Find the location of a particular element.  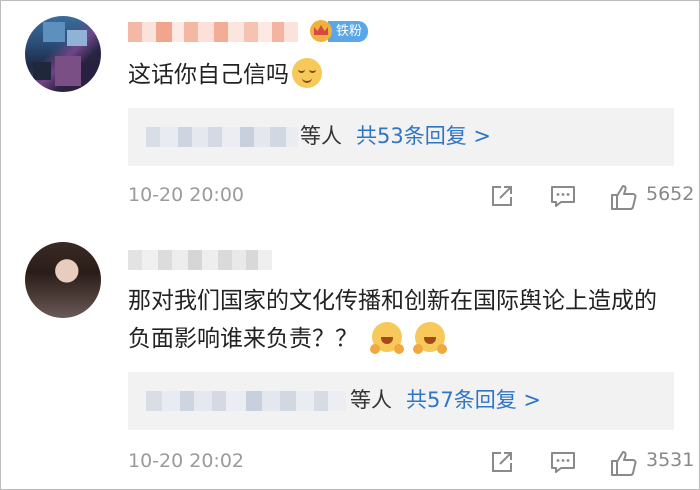

badge-label: 铁粉 is located at coordinates (348, 31).